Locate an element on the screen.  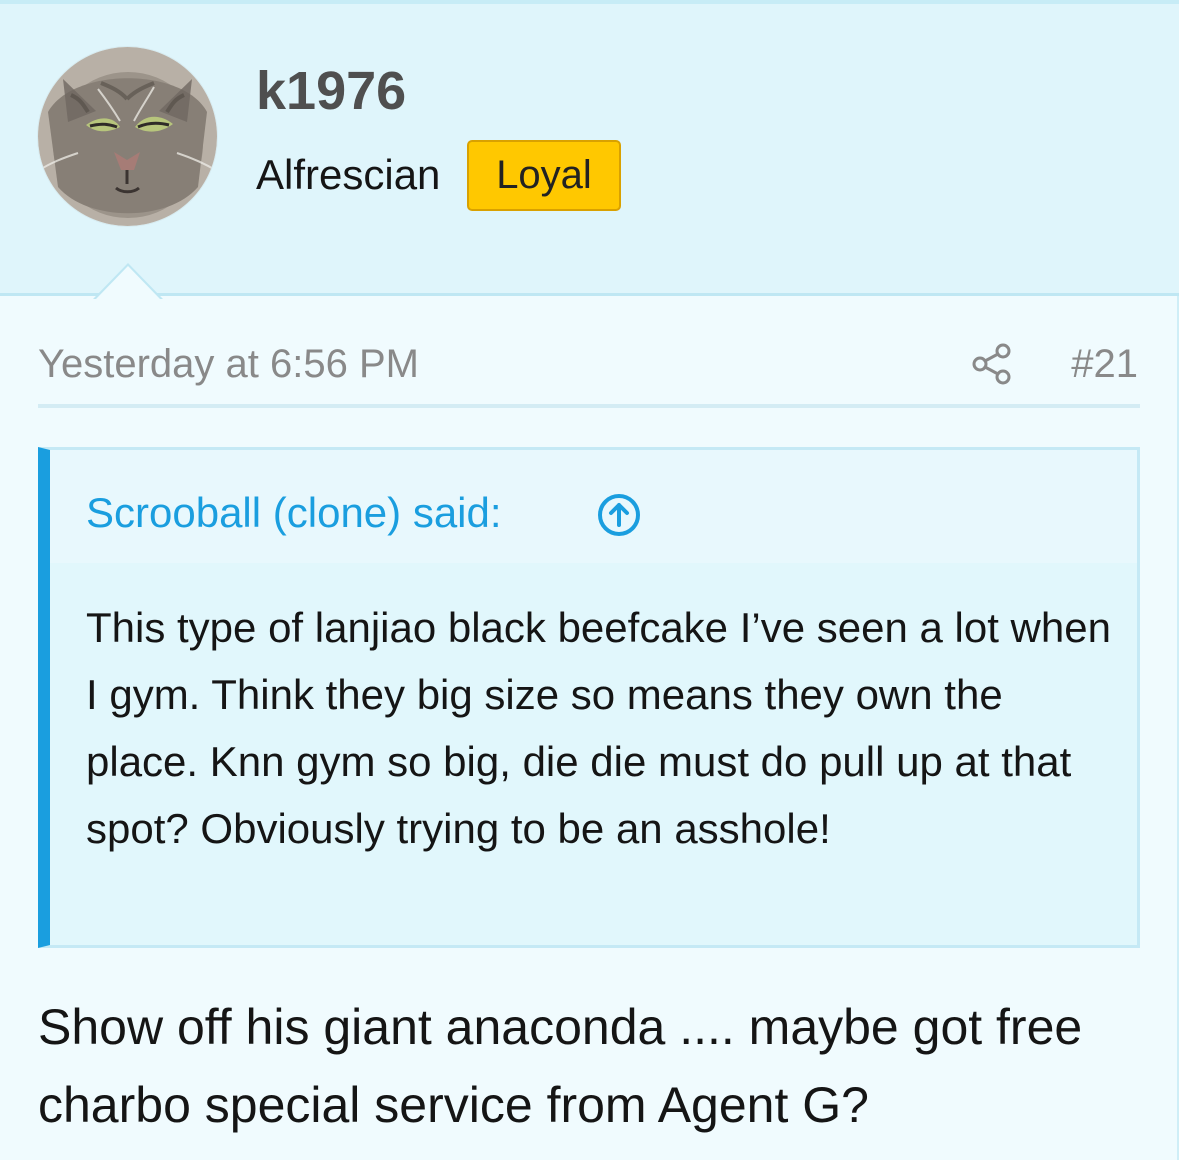
share-icon is located at coordinates (992, 364).